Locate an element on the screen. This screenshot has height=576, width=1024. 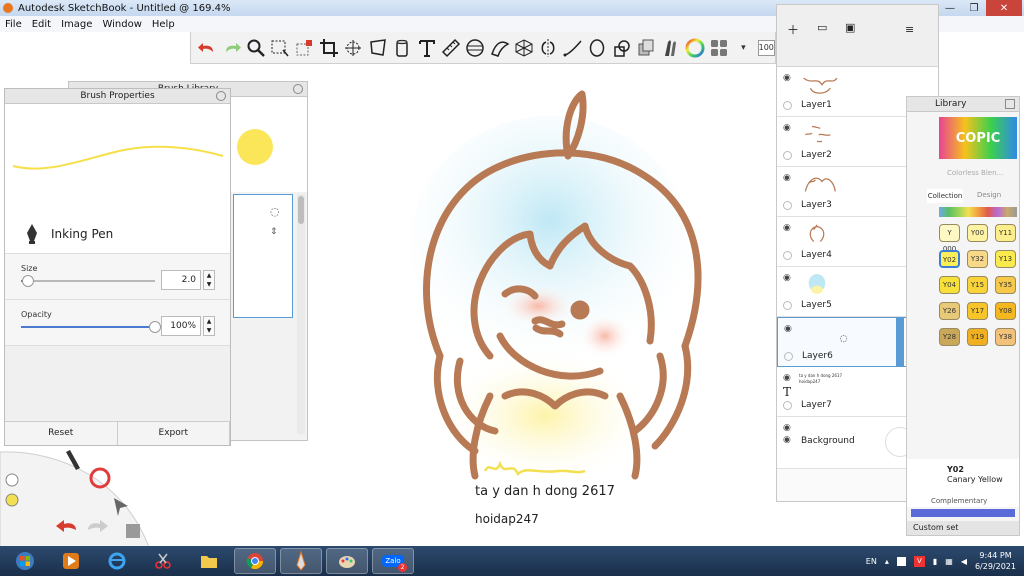
copic-swatch: Y00 is located at coordinates (977, 233).